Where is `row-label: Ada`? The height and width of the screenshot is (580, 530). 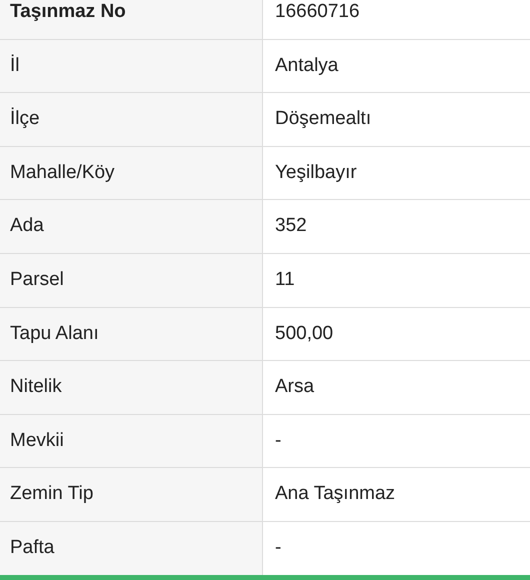 row-label: Ada is located at coordinates (27, 226).